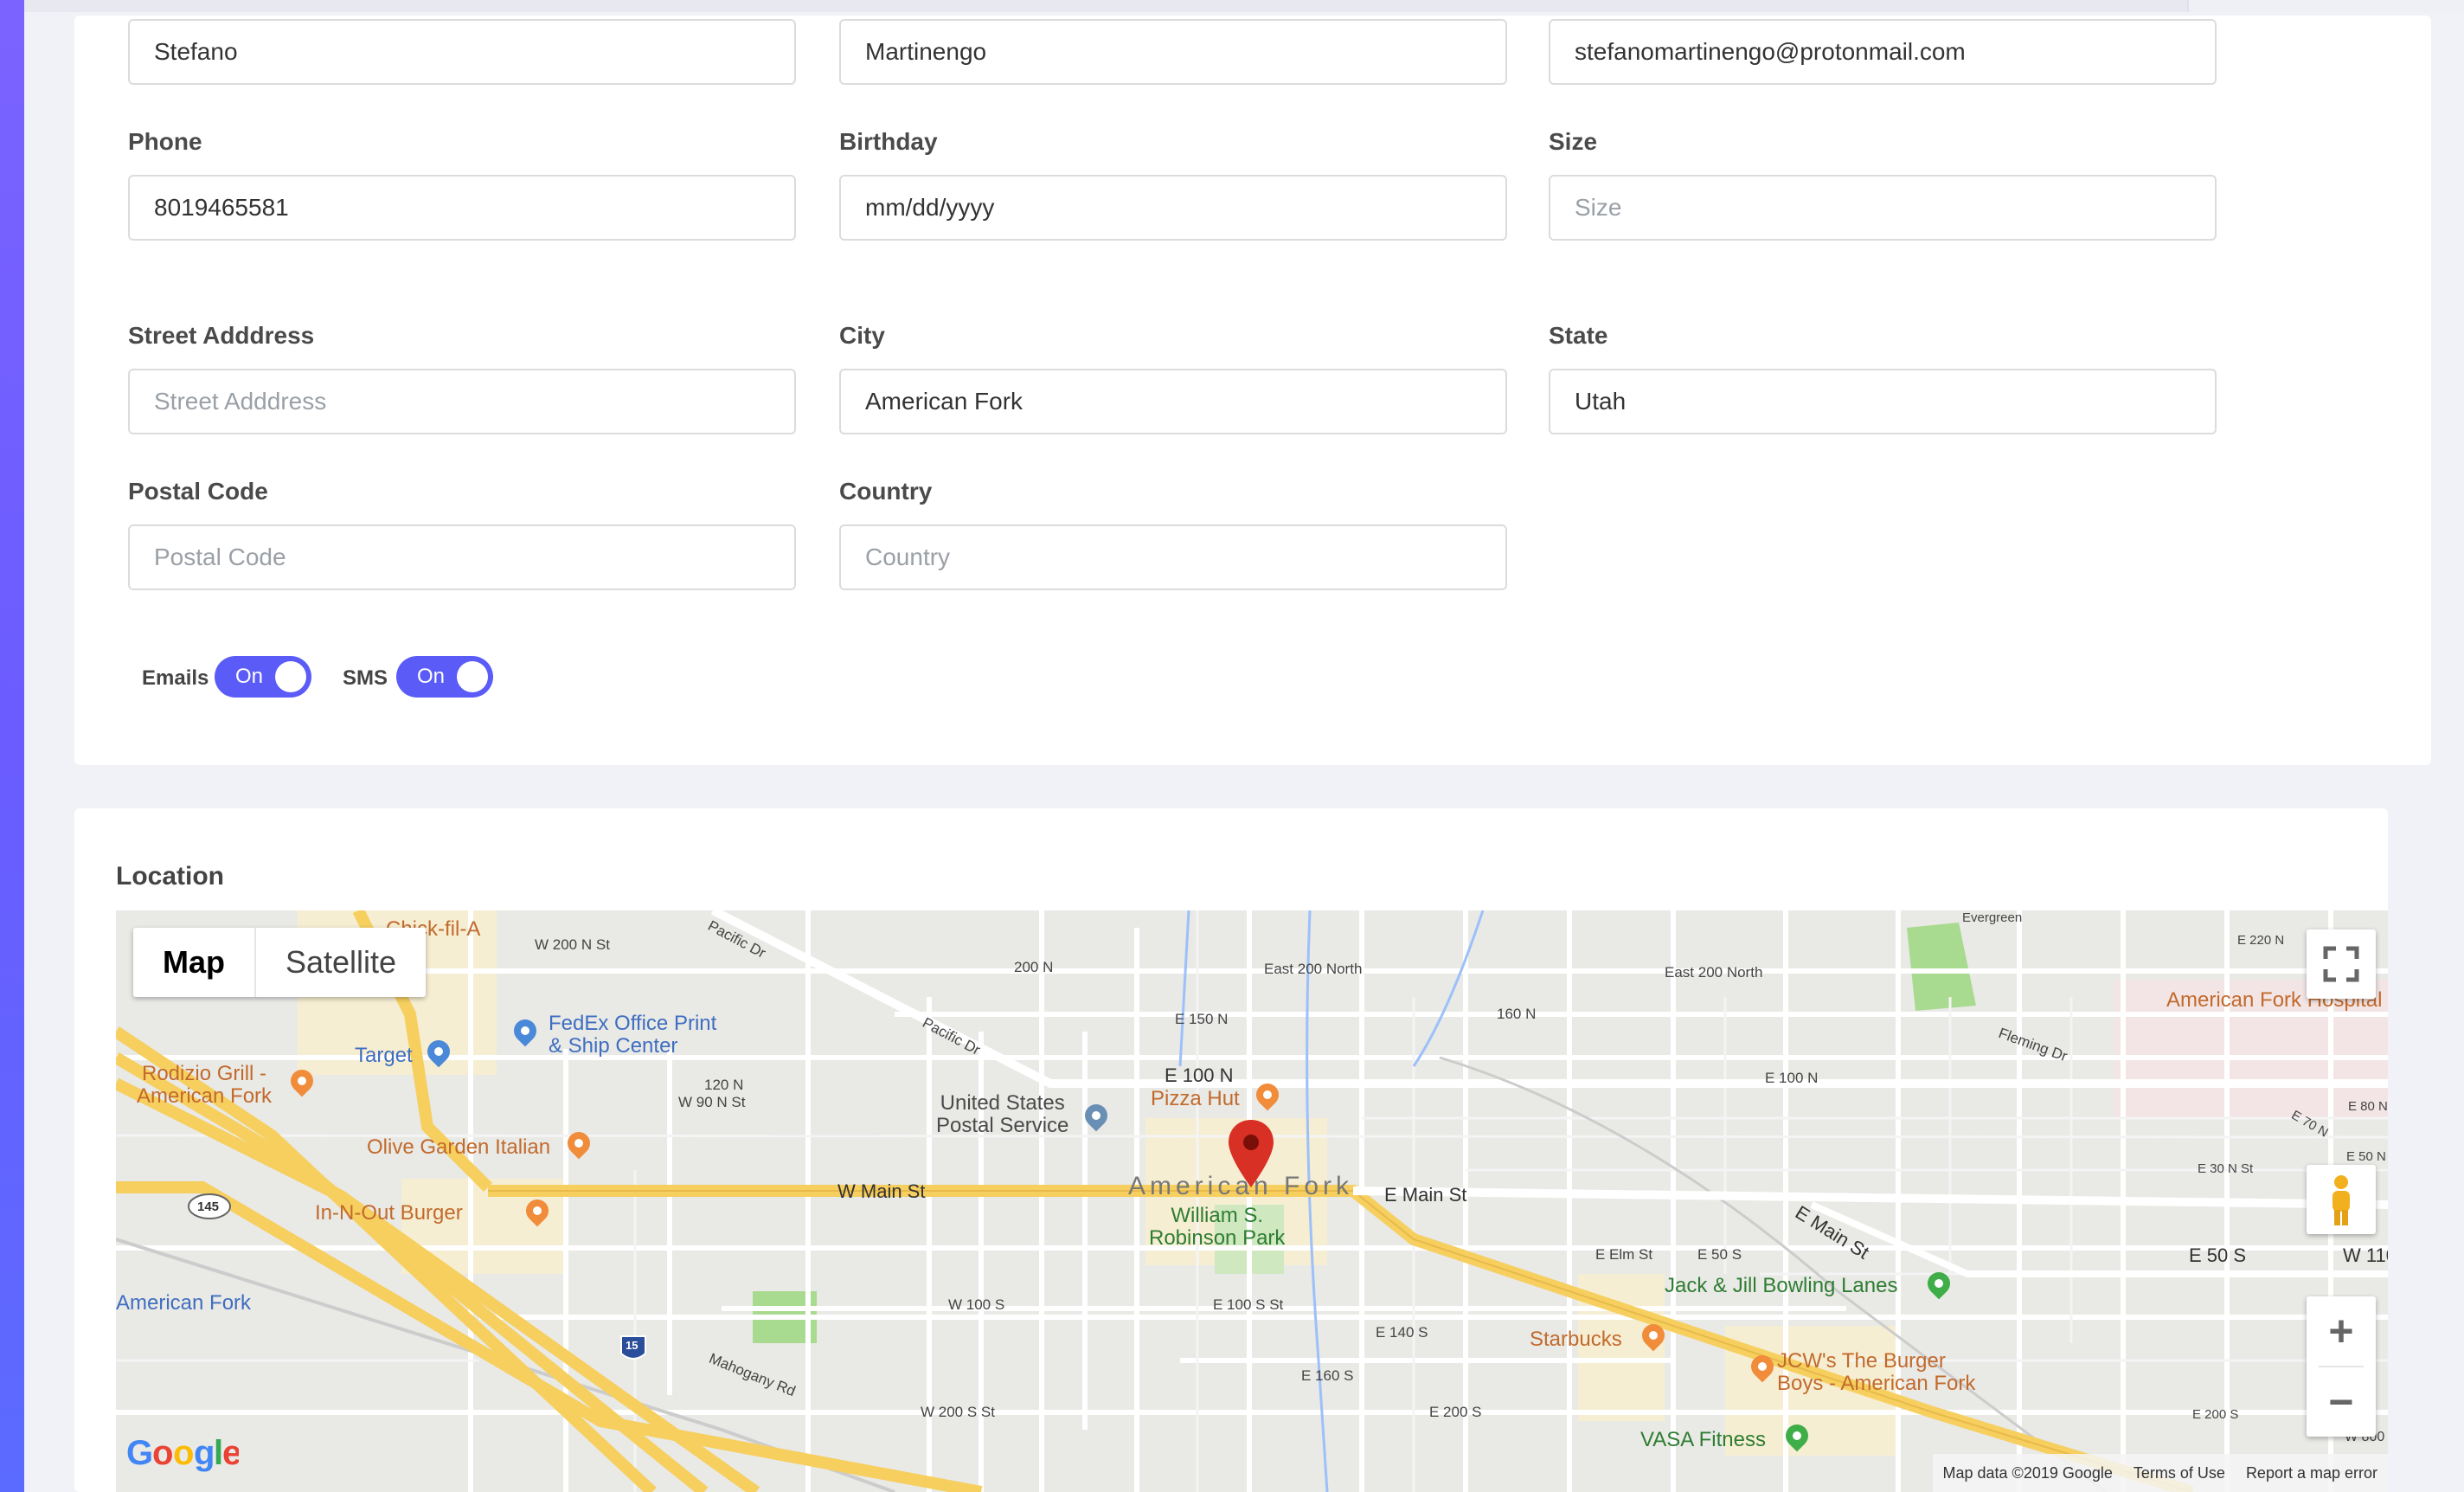 This screenshot has height=1492, width=2464. I want to click on top-strip, so click(1244, 6).